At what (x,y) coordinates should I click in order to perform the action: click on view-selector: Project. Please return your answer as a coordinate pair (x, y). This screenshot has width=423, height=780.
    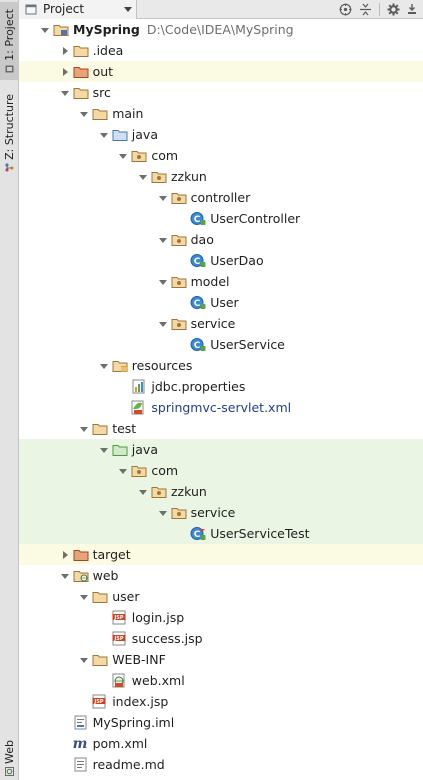
    Looking at the image, I should click on (78, 9).